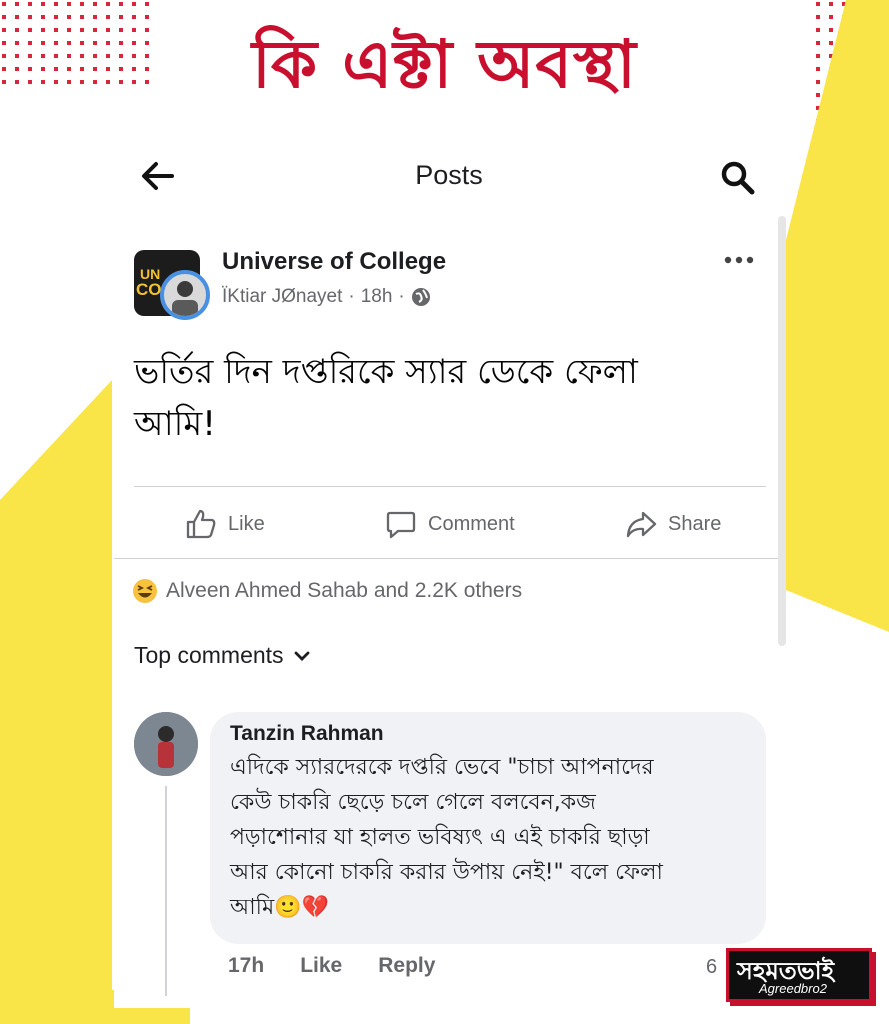  I want to click on reactions-text: Alveen Ahmed Sahab and 2.2K others, so click(344, 590).